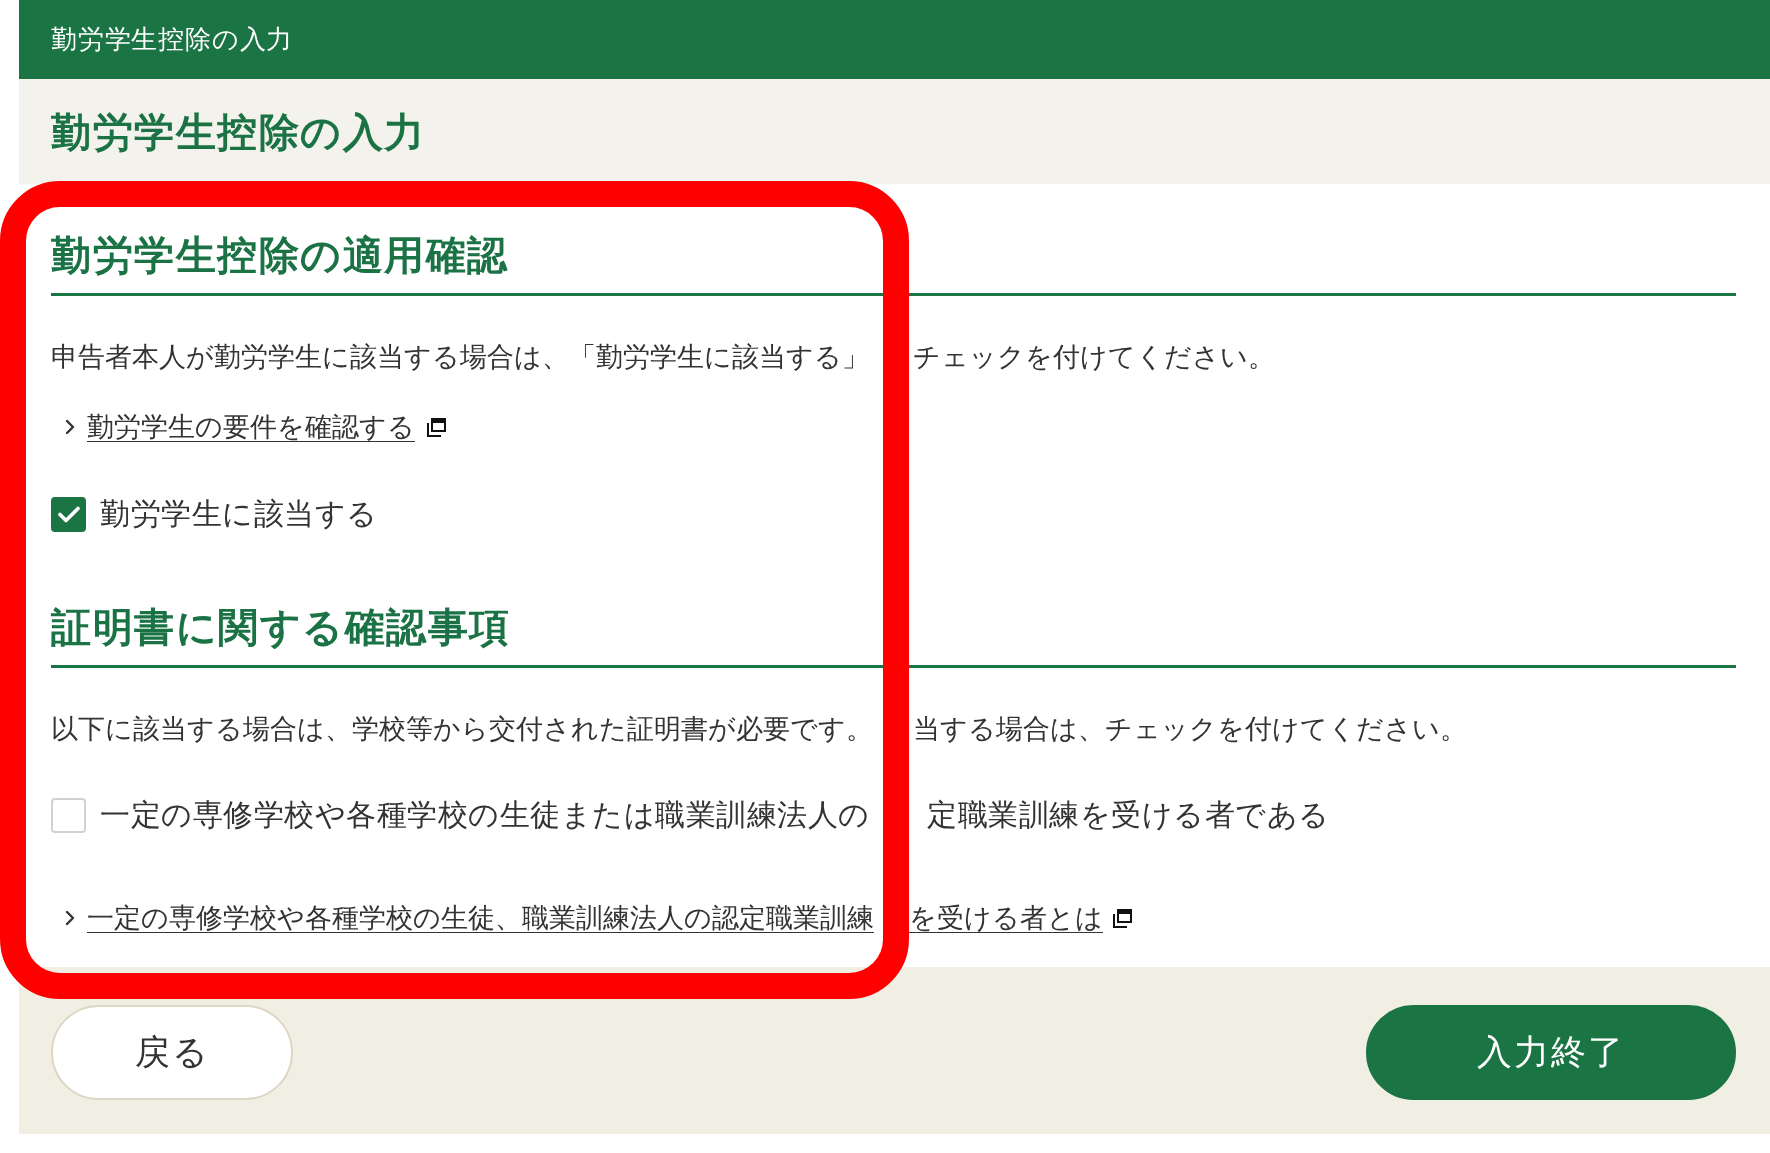 The image size is (1770, 1153). What do you see at coordinates (462, 729) in the screenshot?
I see `instruction-text: 以下に該当する場合は、学校等から交付された証明書が必要です。` at bounding box center [462, 729].